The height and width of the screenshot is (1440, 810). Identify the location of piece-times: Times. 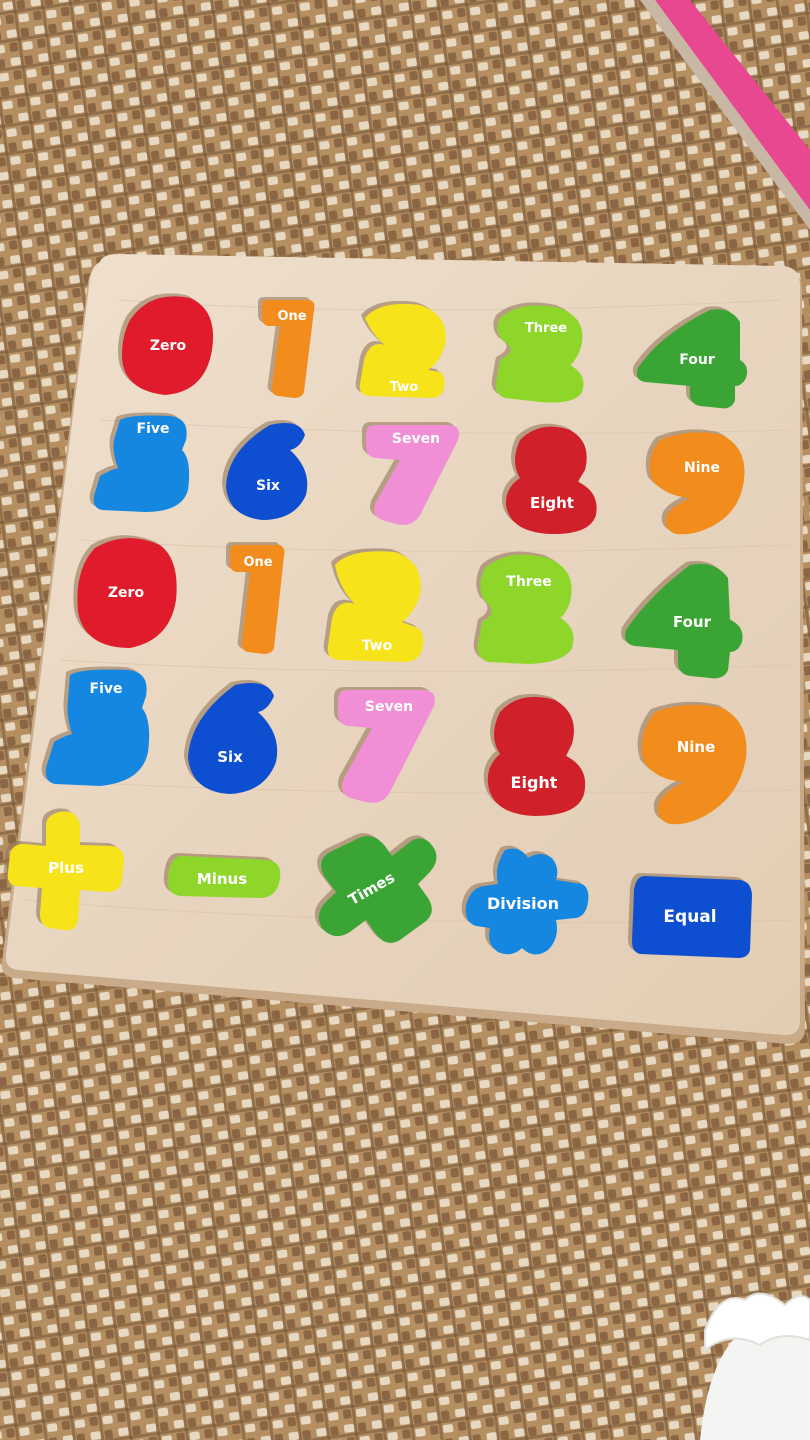
(375, 888).